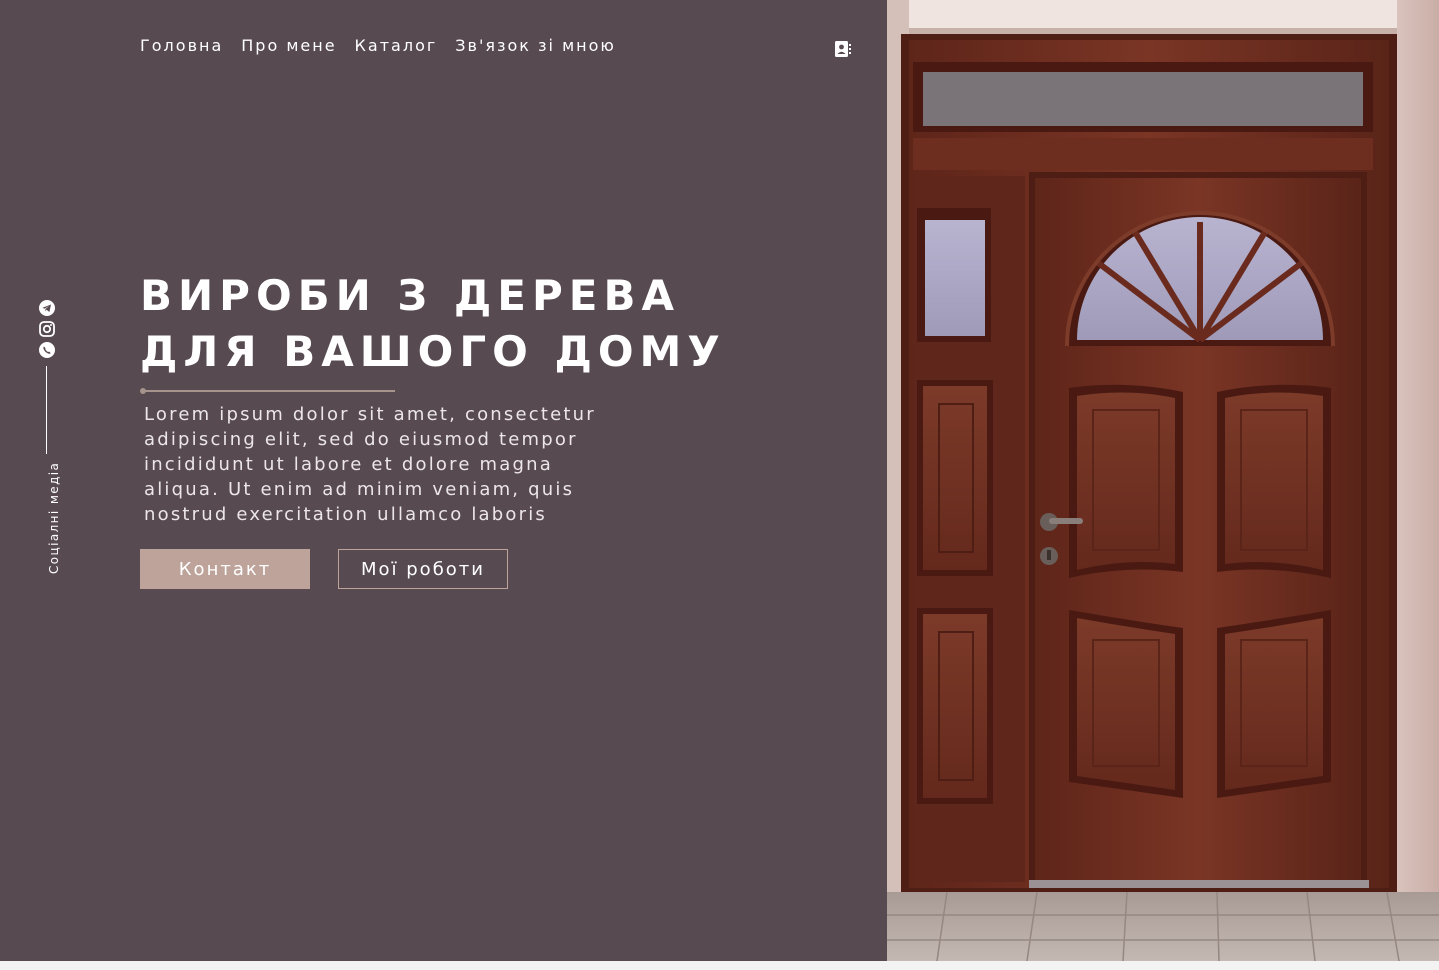 This screenshot has height=970, width=1439. What do you see at coordinates (535, 45) in the screenshot?
I see `nav-item-contact: Зв'язок зі мною` at bounding box center [535, 45].